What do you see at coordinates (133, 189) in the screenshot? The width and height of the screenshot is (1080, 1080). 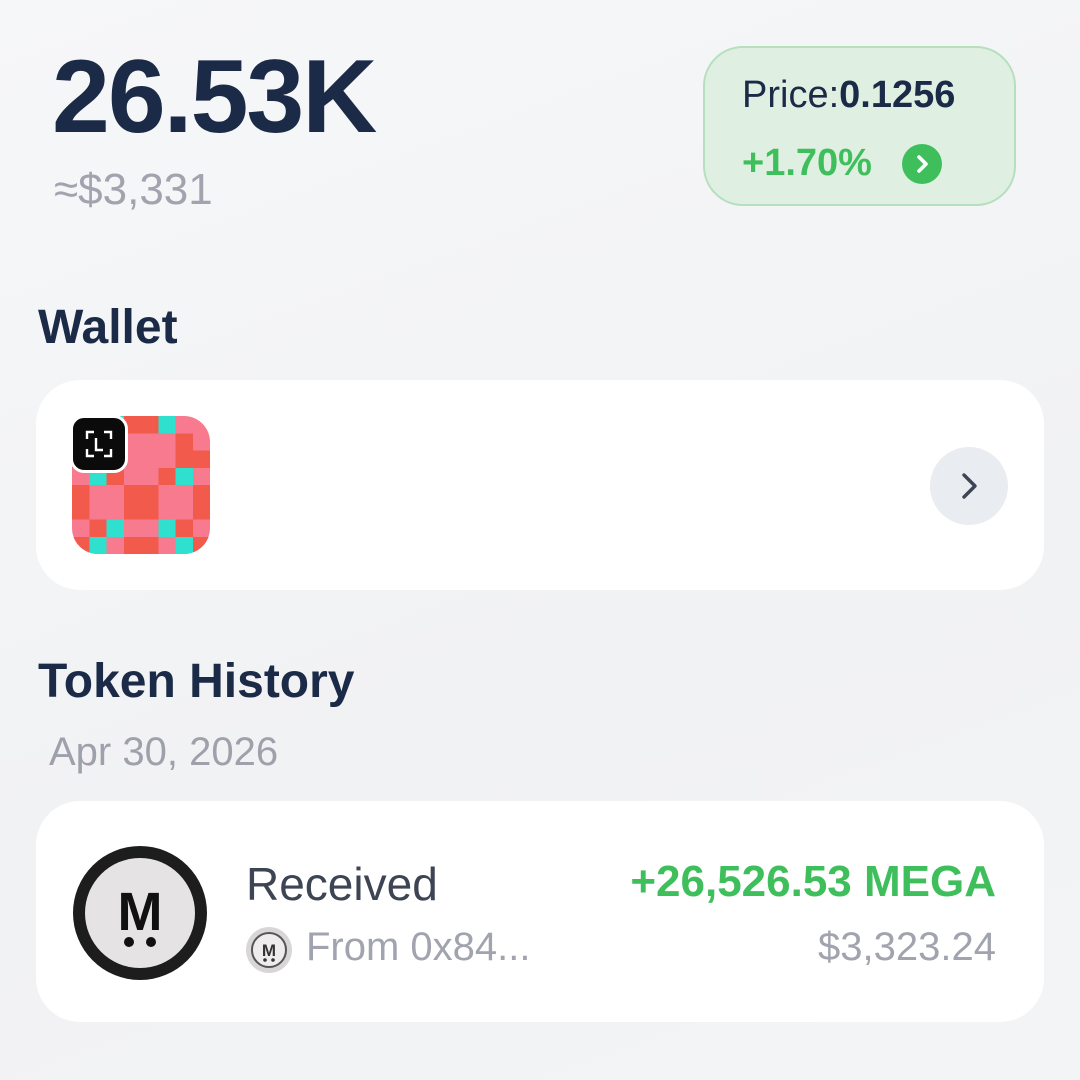 I see `balance-usd-value: ≈$3,331` at bounding box center [133, 189].